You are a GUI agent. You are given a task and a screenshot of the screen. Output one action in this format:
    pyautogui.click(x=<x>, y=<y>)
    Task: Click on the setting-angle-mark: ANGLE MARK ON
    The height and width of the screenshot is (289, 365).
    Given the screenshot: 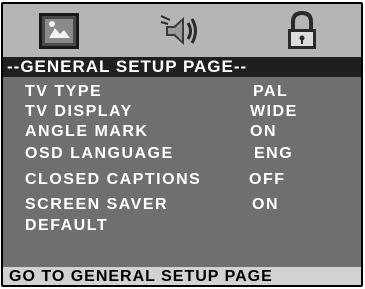 What is the action you would take?
    pyautogui.click(x=185, y=132)
    